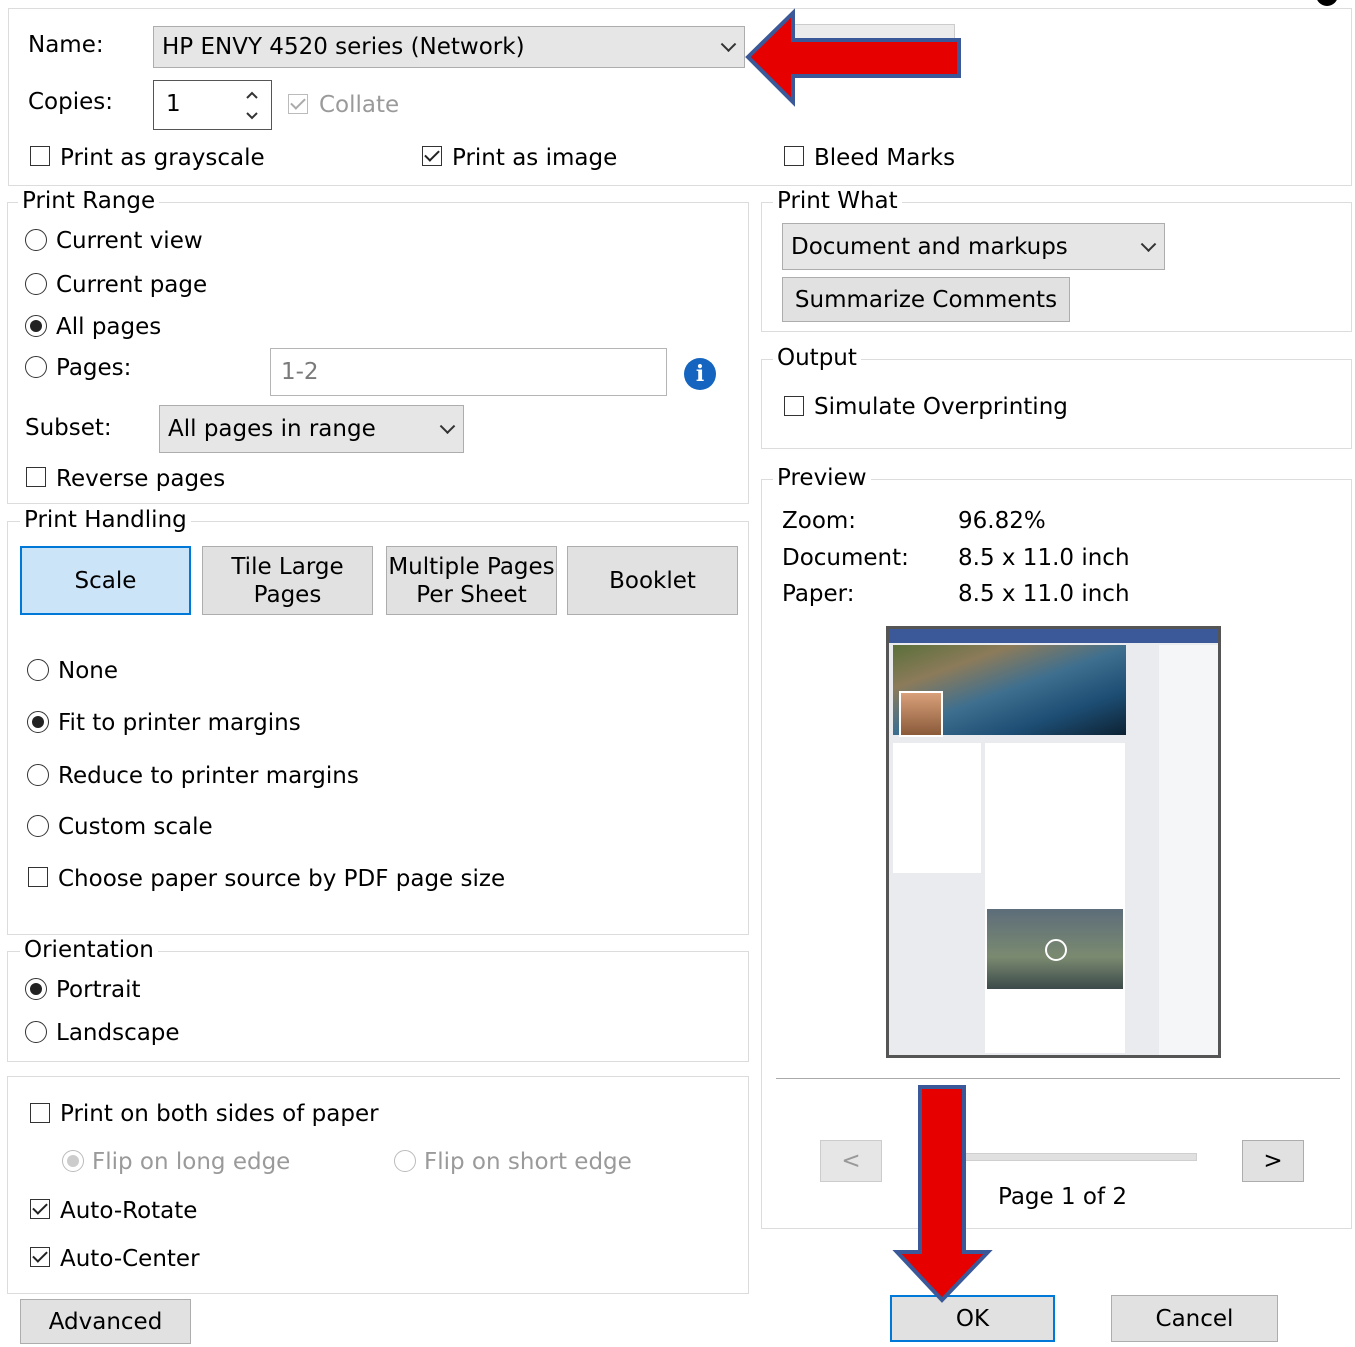 The image size is (1355, 1347). I want to click on pages-radio, so click(36, 367).